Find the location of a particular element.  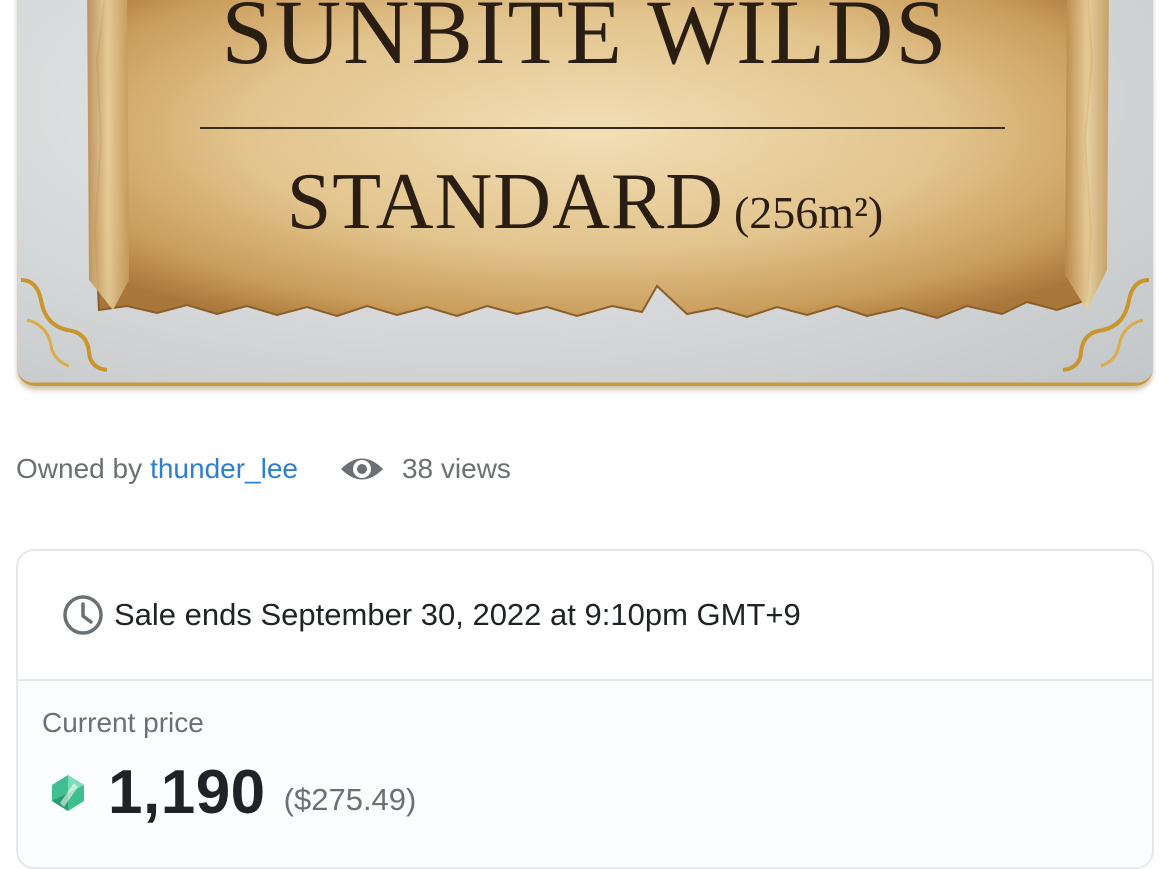

artwork-subtitle: STANDARD (256m²) is located at coordinates (585, 202).